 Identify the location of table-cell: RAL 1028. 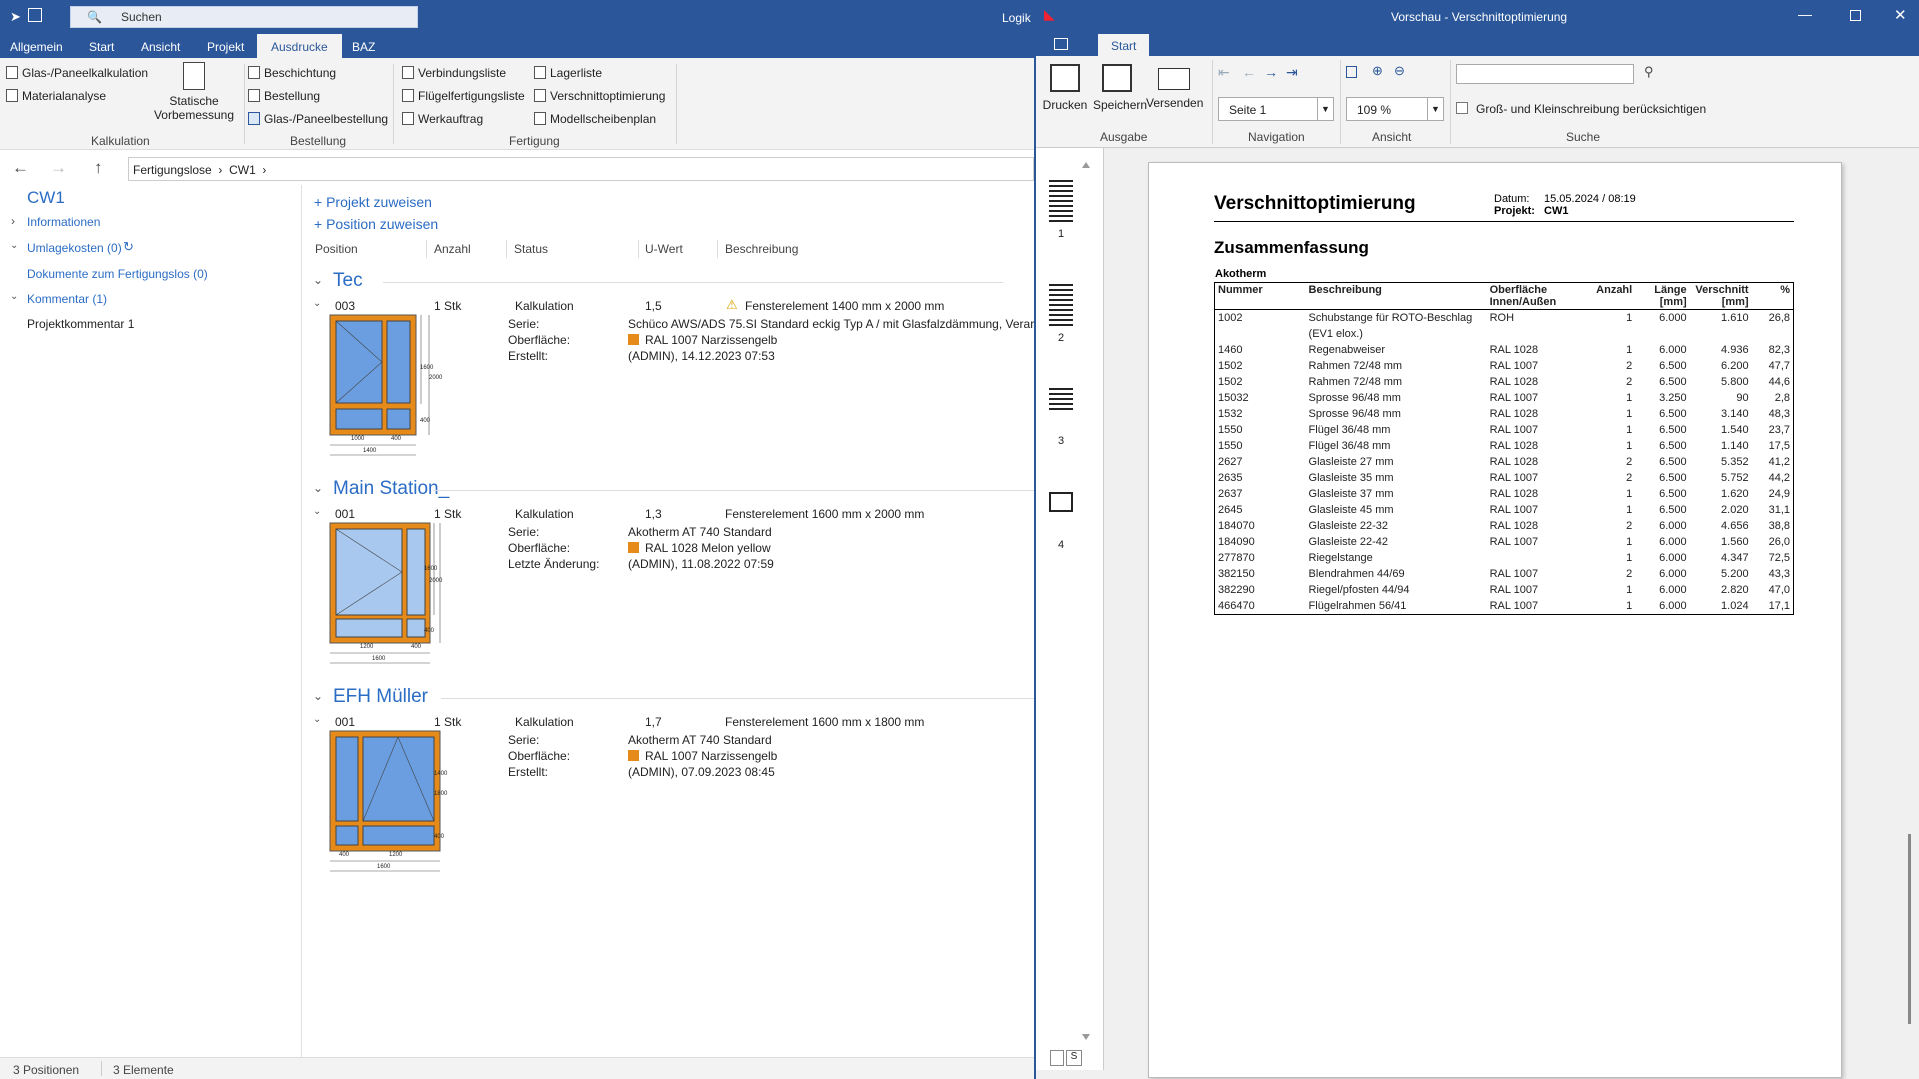
(1514, 446).